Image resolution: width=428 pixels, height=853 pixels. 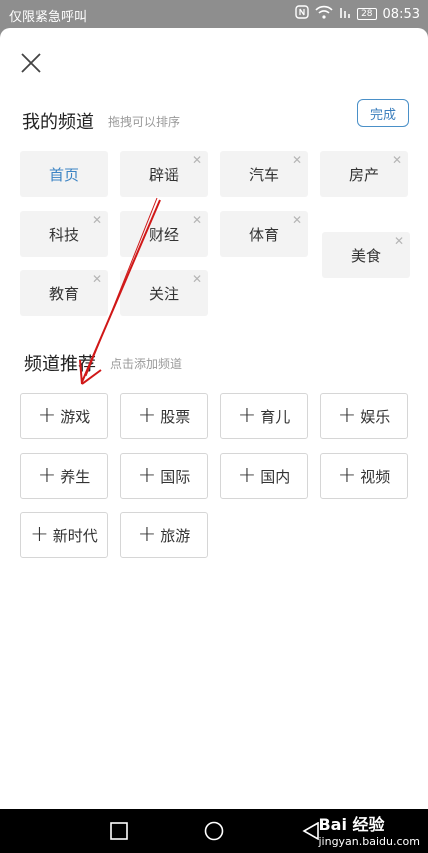 What do you see at coordinates (275, 476) in the screenshot?
I see `rec-label: 国内` at bounding box center [275, 476].